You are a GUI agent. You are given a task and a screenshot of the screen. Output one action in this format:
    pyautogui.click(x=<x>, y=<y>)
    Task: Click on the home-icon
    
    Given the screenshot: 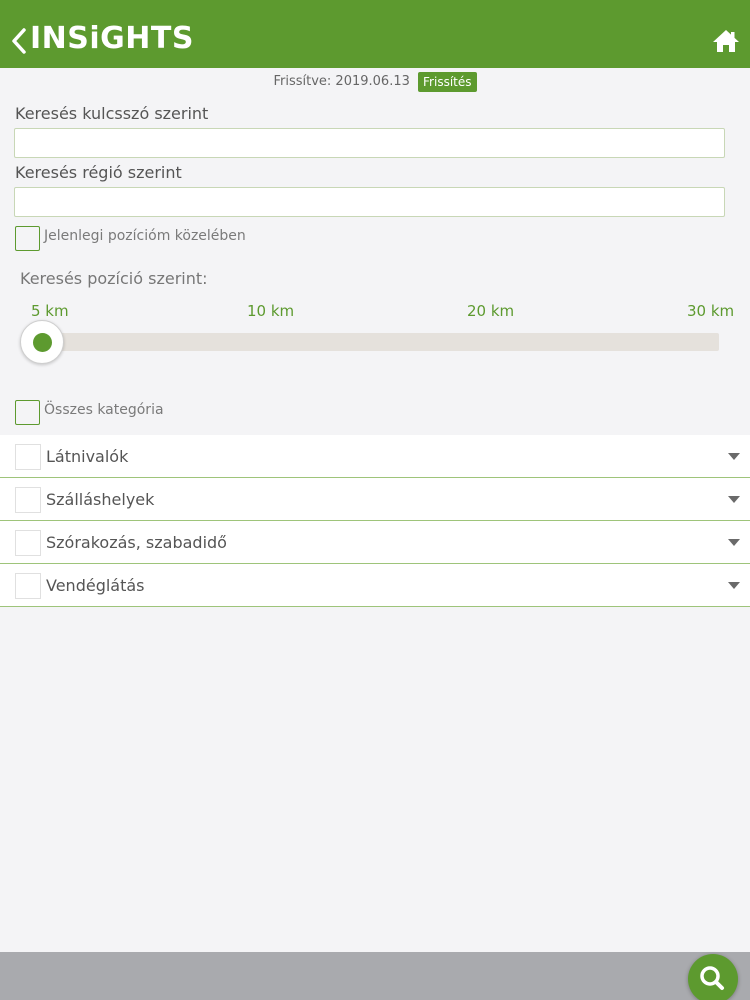 What is the action you would take?
    pyautogui.click(x=726, y=41)
    